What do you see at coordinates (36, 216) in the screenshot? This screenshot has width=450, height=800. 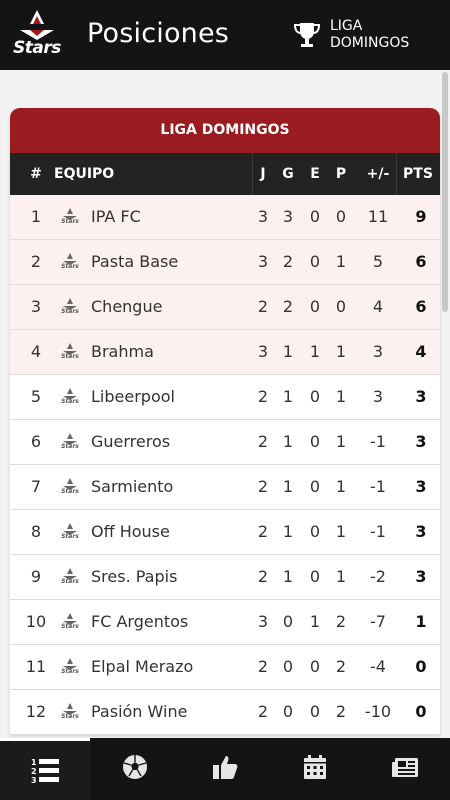 I see `row-position: 1` at bounding box center [36, 216].